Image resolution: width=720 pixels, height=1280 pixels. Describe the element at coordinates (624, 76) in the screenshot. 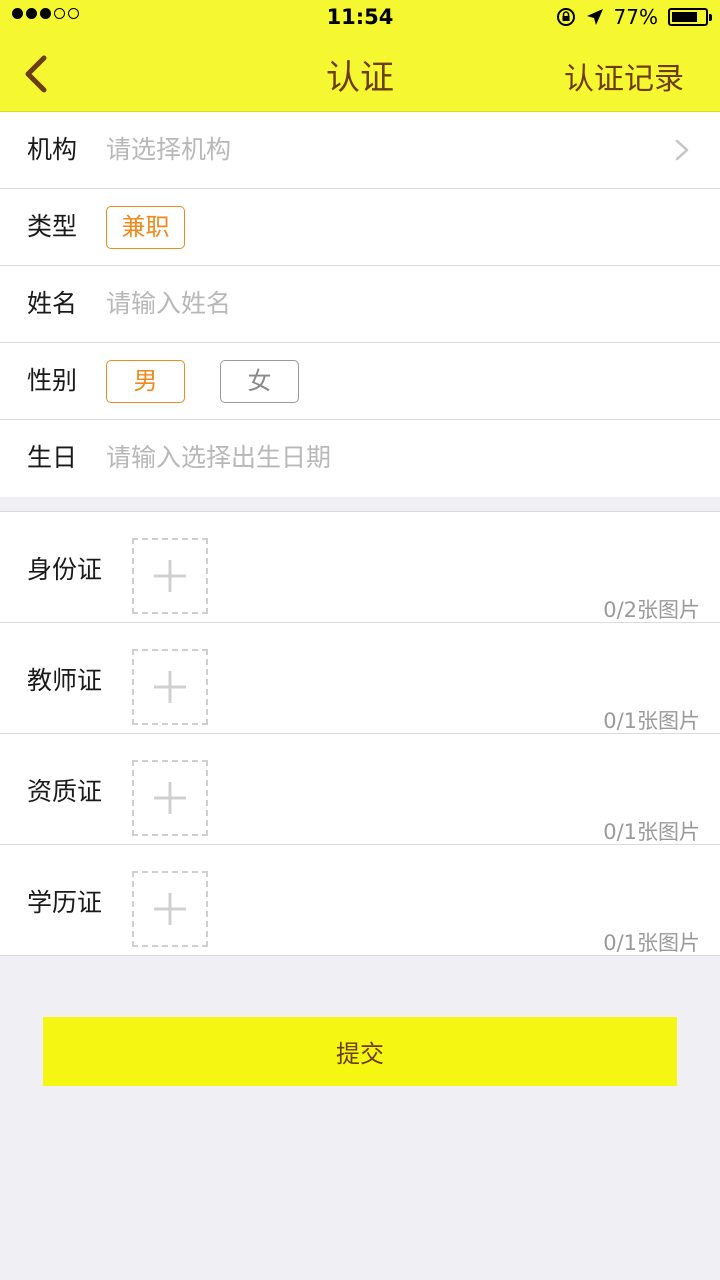

I see `records-link: 认证记录` at that location.